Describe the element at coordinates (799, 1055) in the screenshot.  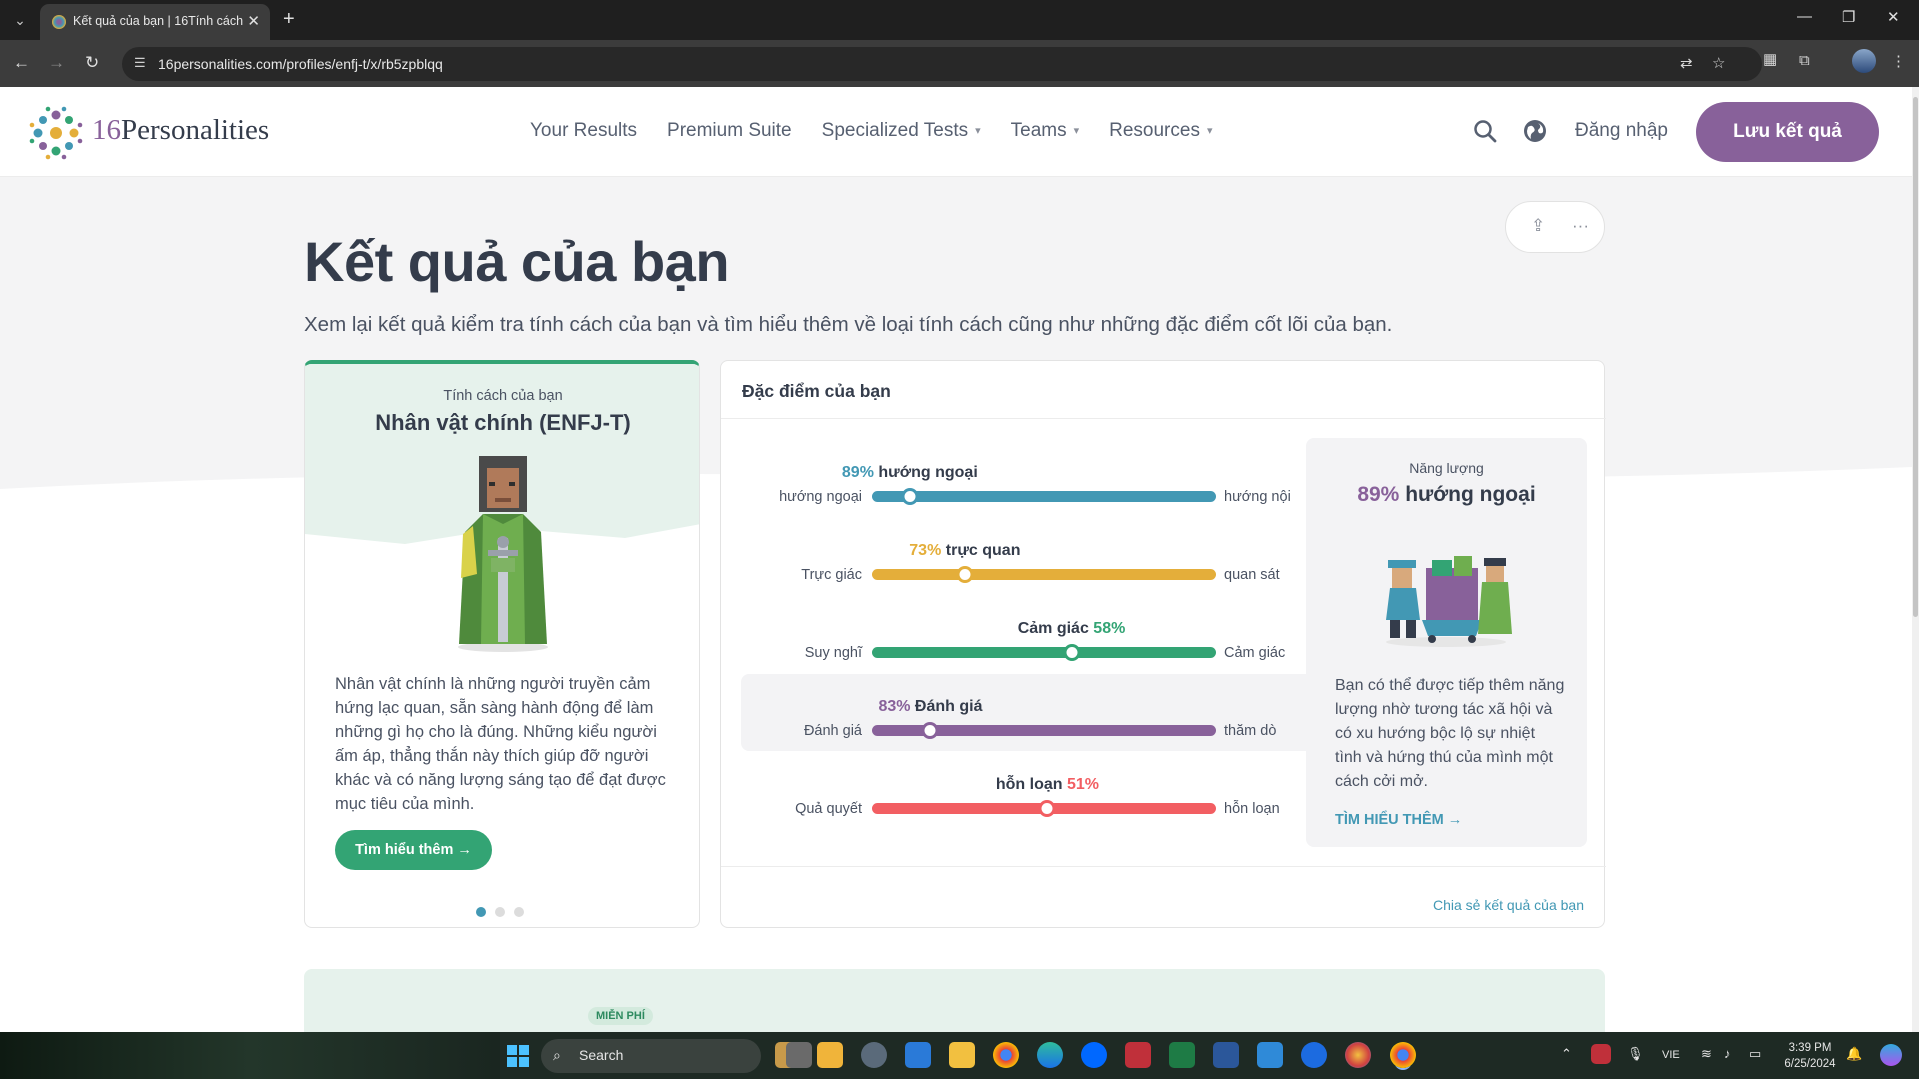
I see `task-view-icon` at that location.